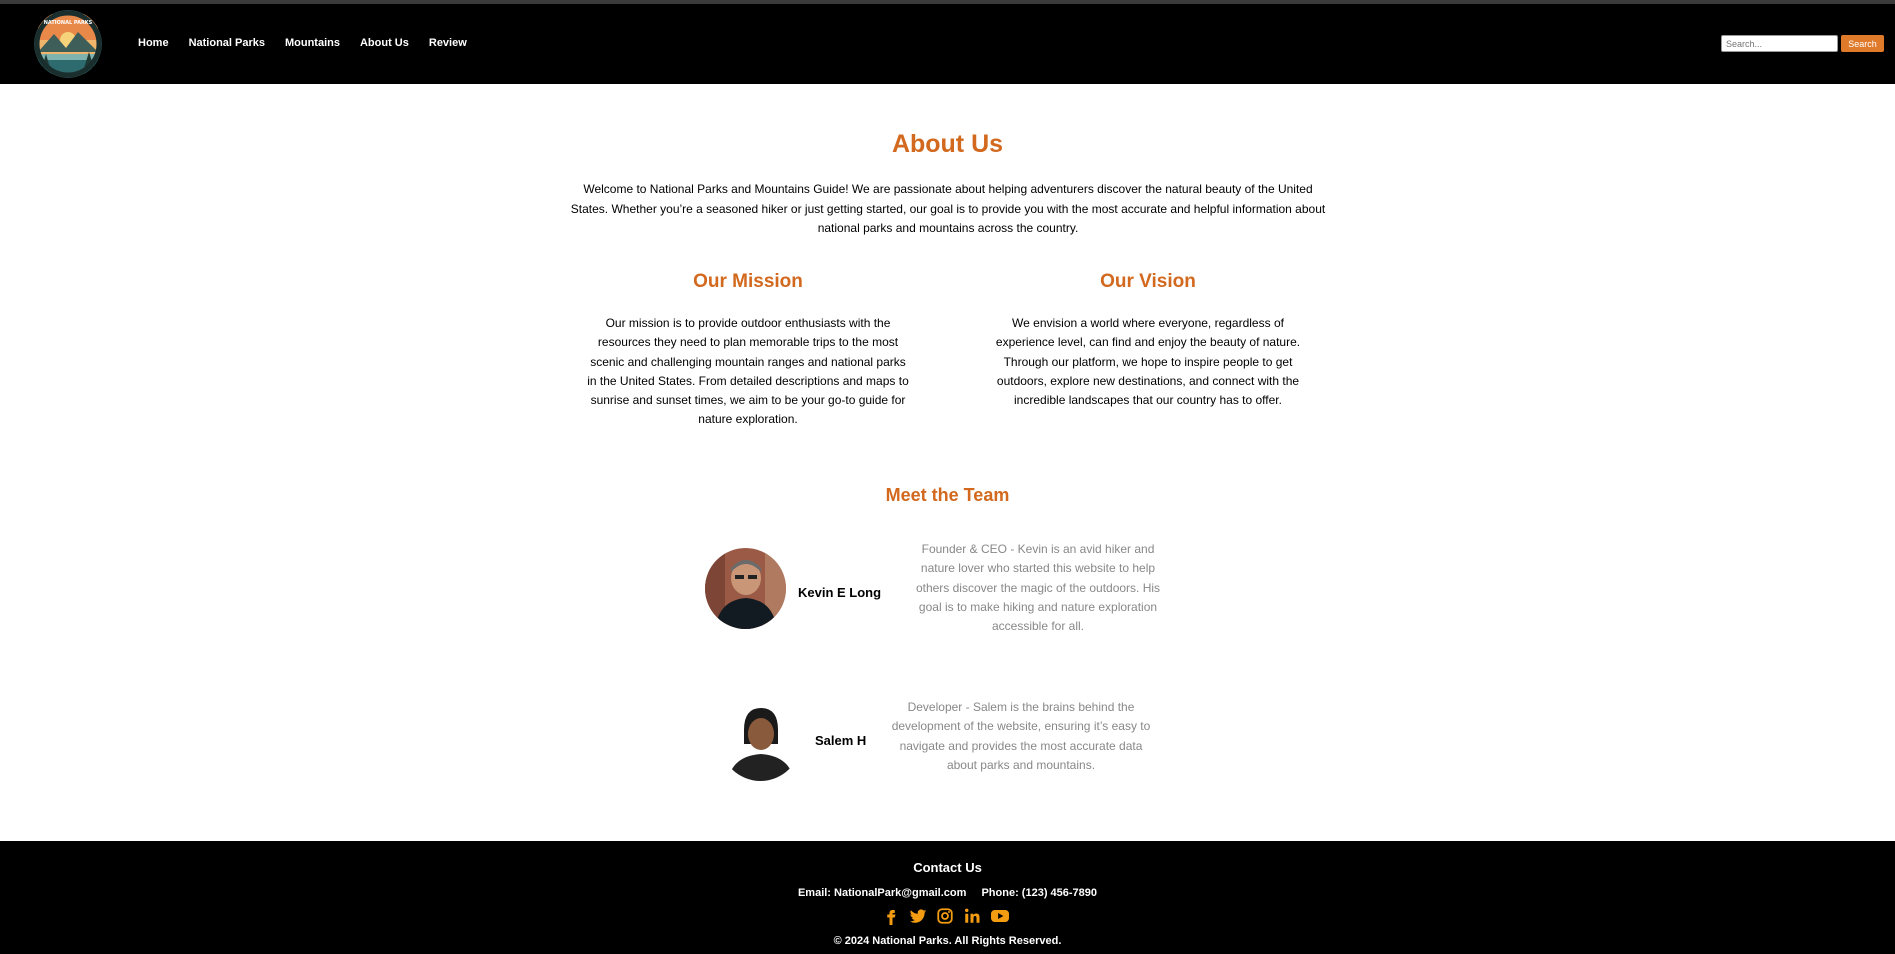 The width and height of the screenshot is (1895, 954). I want to click on linkedin-icon, so click(972, 916).